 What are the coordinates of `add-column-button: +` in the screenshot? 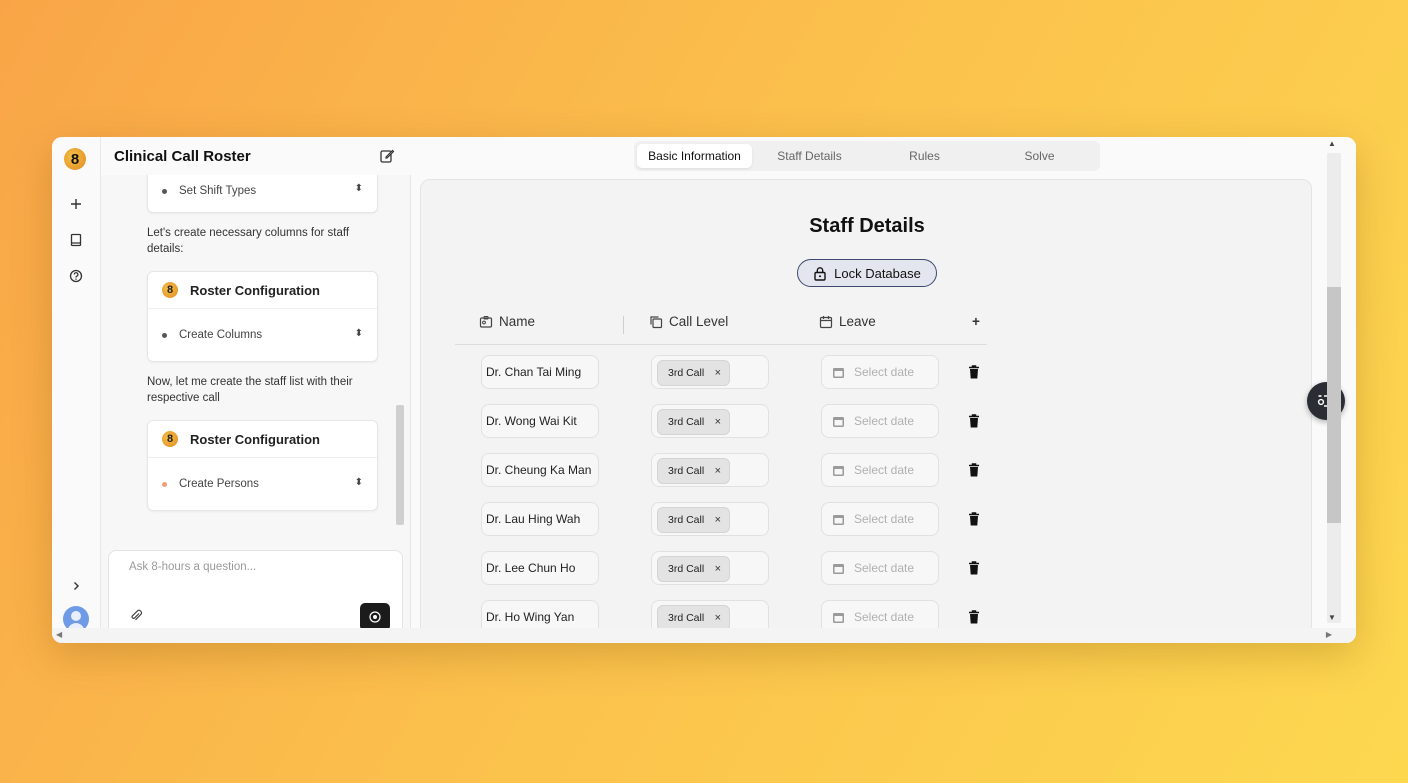 It's located at (976, 321).